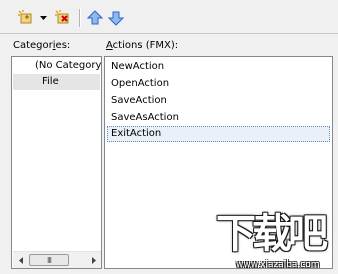 Image resolution: width=338 pixels, height=274 pixels. I want to click on move-down-button, so click(116, 18).